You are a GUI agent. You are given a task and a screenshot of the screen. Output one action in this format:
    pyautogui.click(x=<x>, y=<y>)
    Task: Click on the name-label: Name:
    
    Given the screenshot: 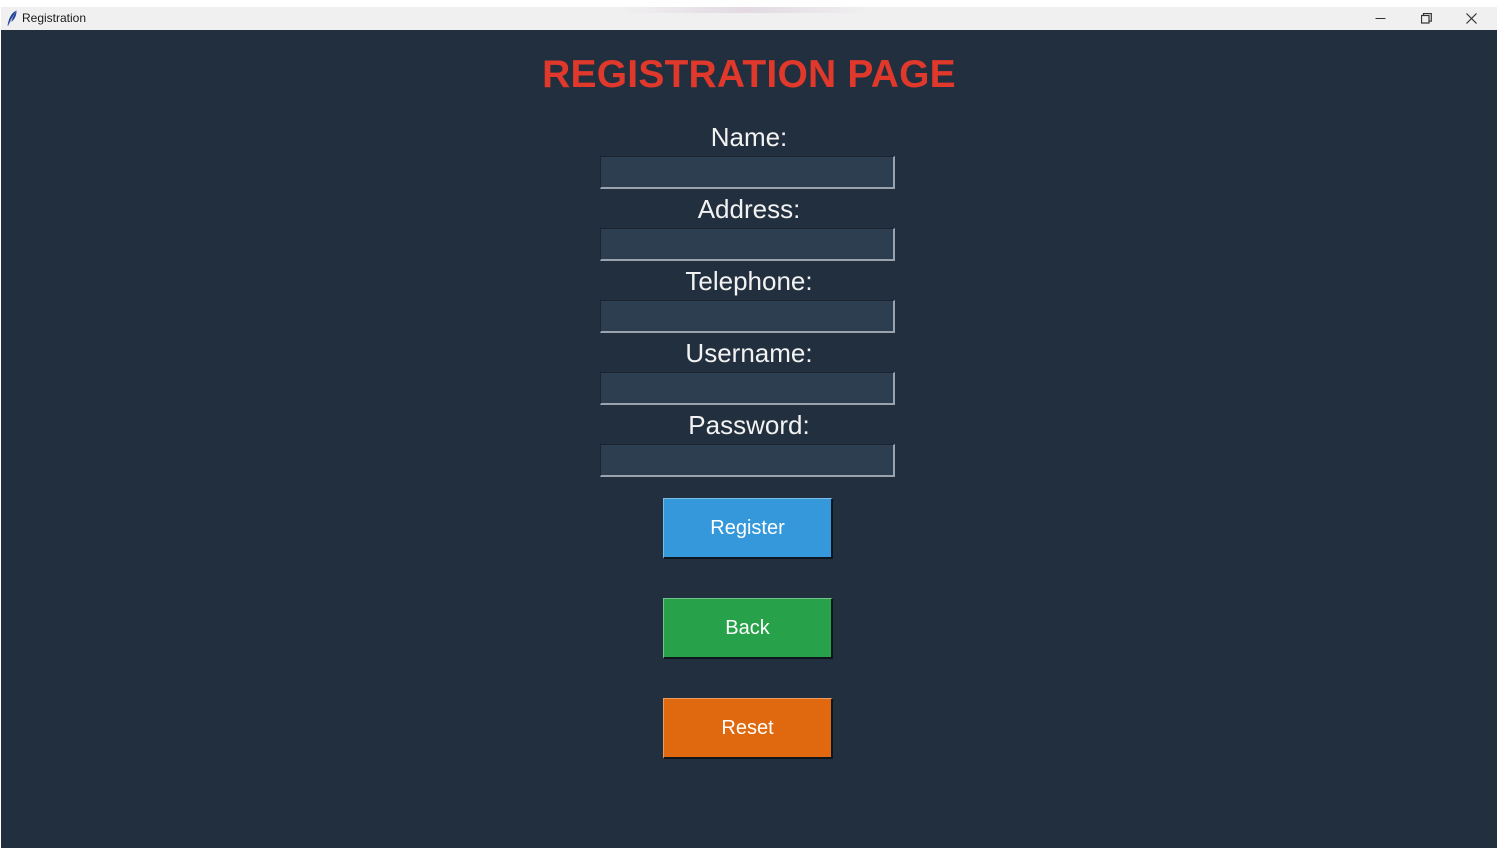 What is the action you would take?
    pyautogui.click(x=749, y=137)
    